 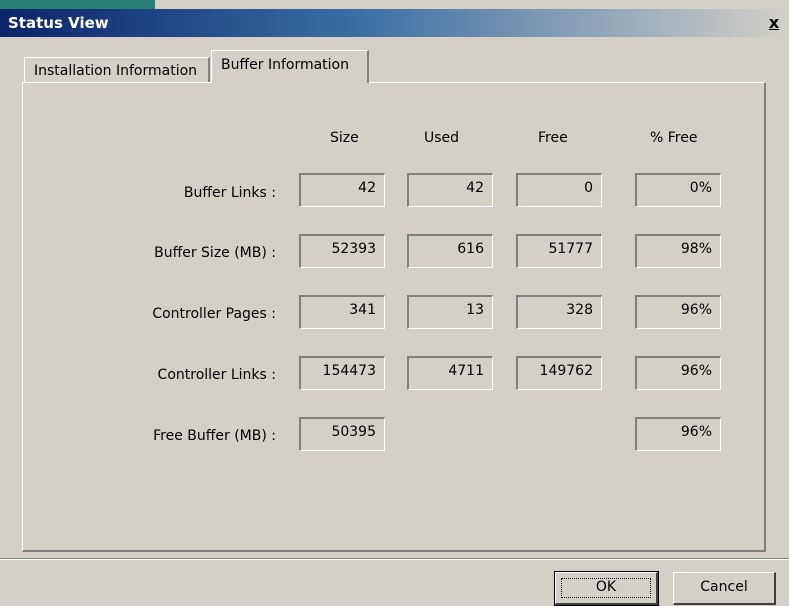 What do you see at coordinates (342, 190) in the screenshot?
I see `buffer-links-size-field: 42` at bounding box center [342, 190].